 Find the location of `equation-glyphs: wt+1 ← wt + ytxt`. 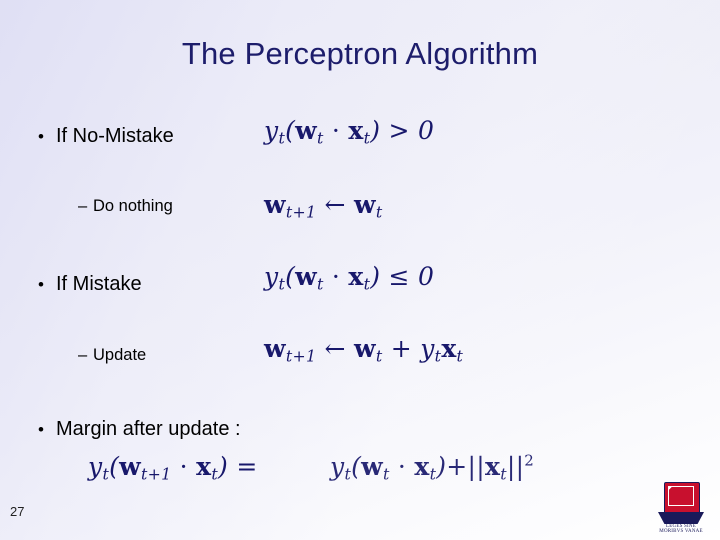

equation-glyphs: wt+1 ← wt + ytxt is located at coordinates (364, 350).